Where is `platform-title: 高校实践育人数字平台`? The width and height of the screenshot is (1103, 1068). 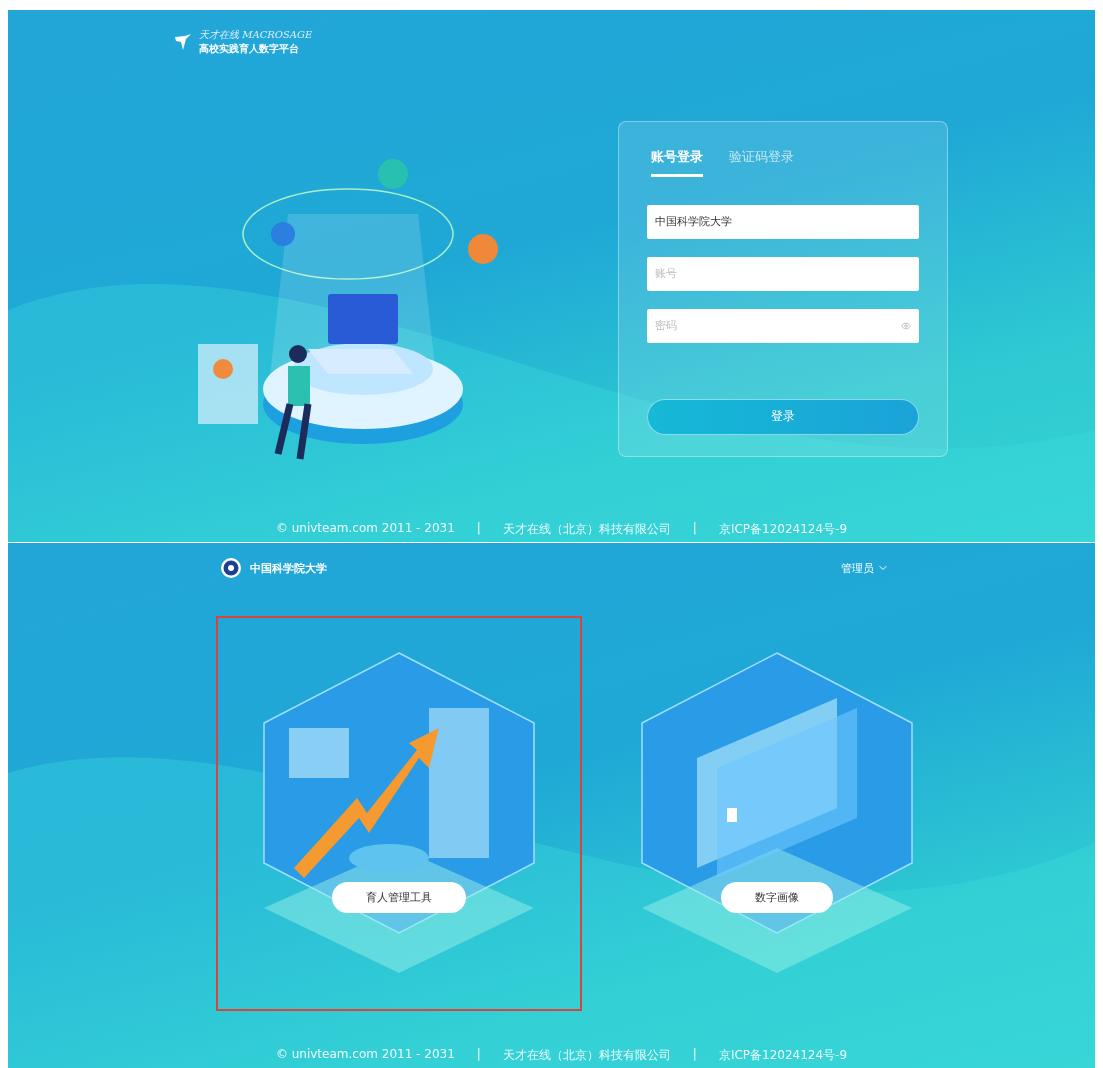 platform-title: 高校实践育人数字平台 is located at coordinates (249, 49).